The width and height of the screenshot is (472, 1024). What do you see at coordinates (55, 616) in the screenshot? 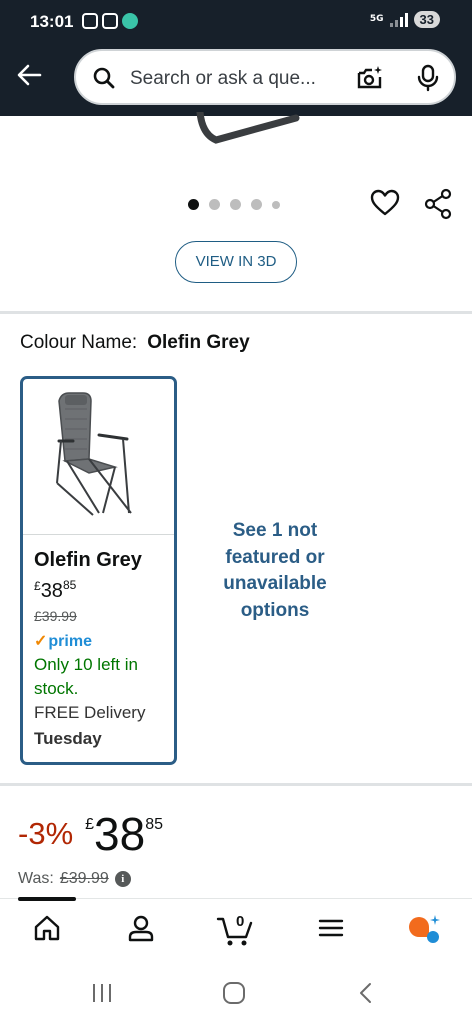
I see `swatch-was-price: £39.99` at bounding box center [55, 616].